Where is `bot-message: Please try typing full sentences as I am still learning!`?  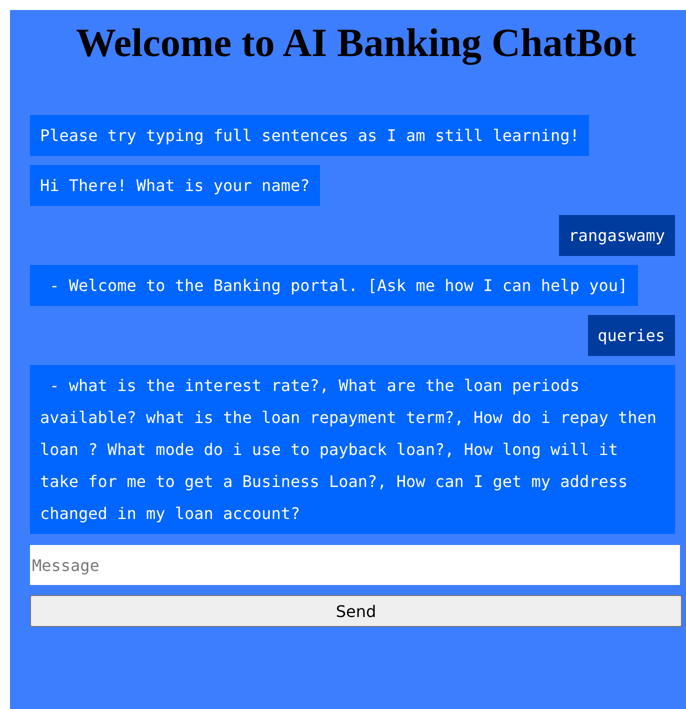 bot-message: Please try typing full sentences as I am still learning! is located at coordinates (310, 135).